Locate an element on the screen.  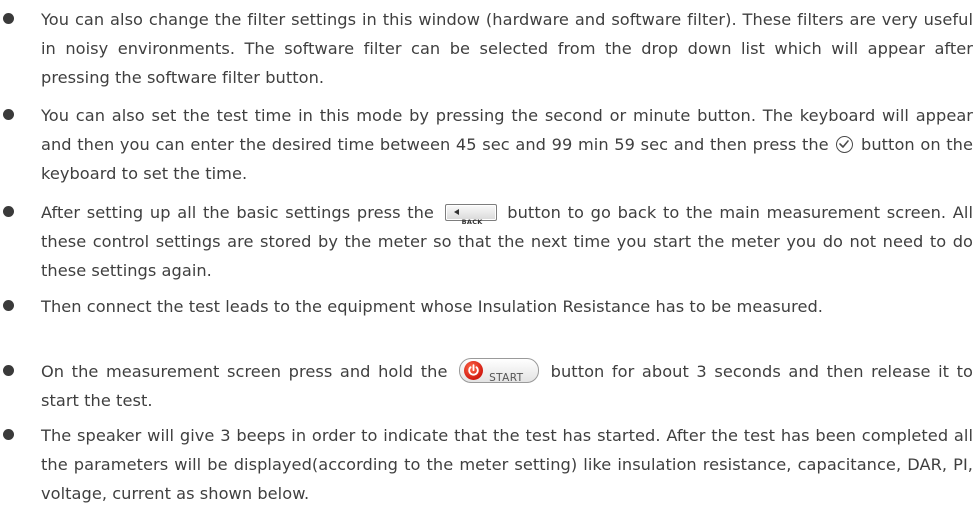
back-button-label: BACK is located at coordinates (472, 222).